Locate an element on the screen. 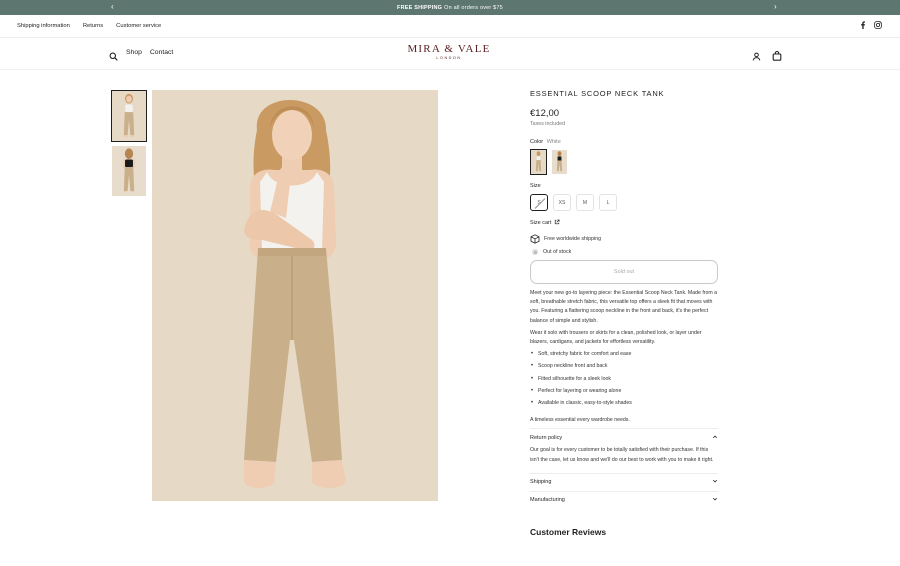 This screenshot has width=900, height=566. announcement-bar: ‹ FREE SHIPPING On all orders over $75 › is located at coordinates (450, 7).